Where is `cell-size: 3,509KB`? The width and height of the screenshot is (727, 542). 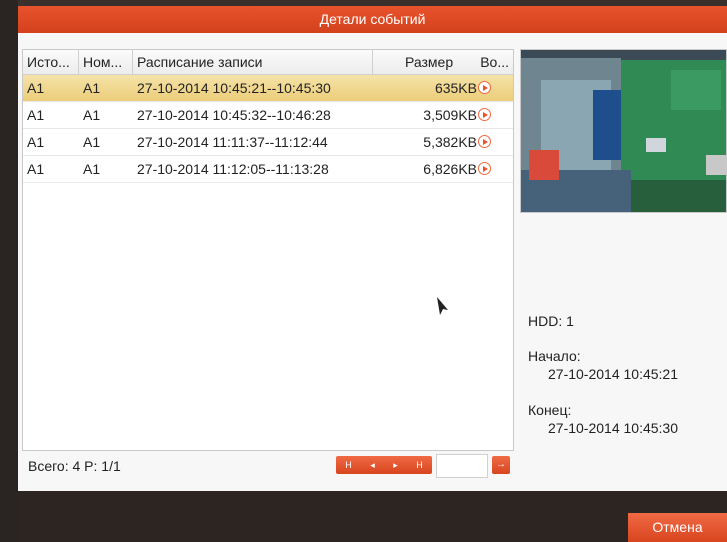 cell-size: 3,509KB is located at coordinates (450, 115).